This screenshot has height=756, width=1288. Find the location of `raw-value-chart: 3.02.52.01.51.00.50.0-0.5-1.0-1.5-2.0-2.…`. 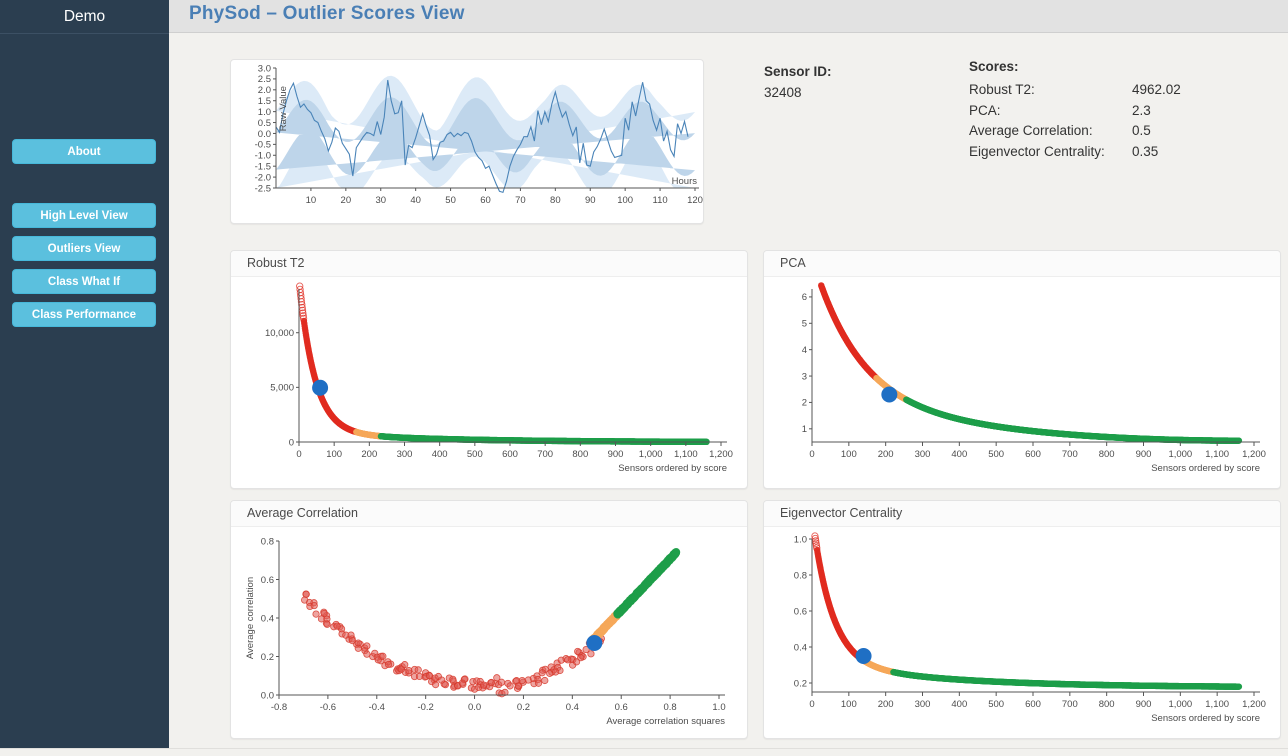

raw-value-chart: 3.02.52.01.51.00.50.0-0.5-1.0-1.5-2.0-2.… is located at coordinates (467, 141).